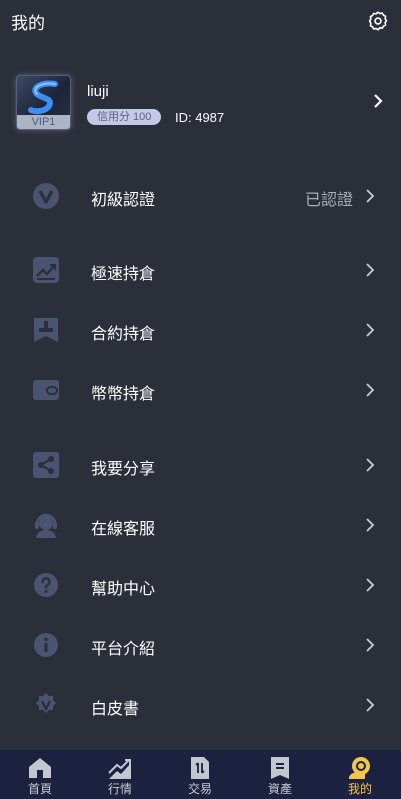 Image resolution: width=401 pixels, height=799 pixels. I want to click on menu-item-share: 我要分享, so click(200, 465).